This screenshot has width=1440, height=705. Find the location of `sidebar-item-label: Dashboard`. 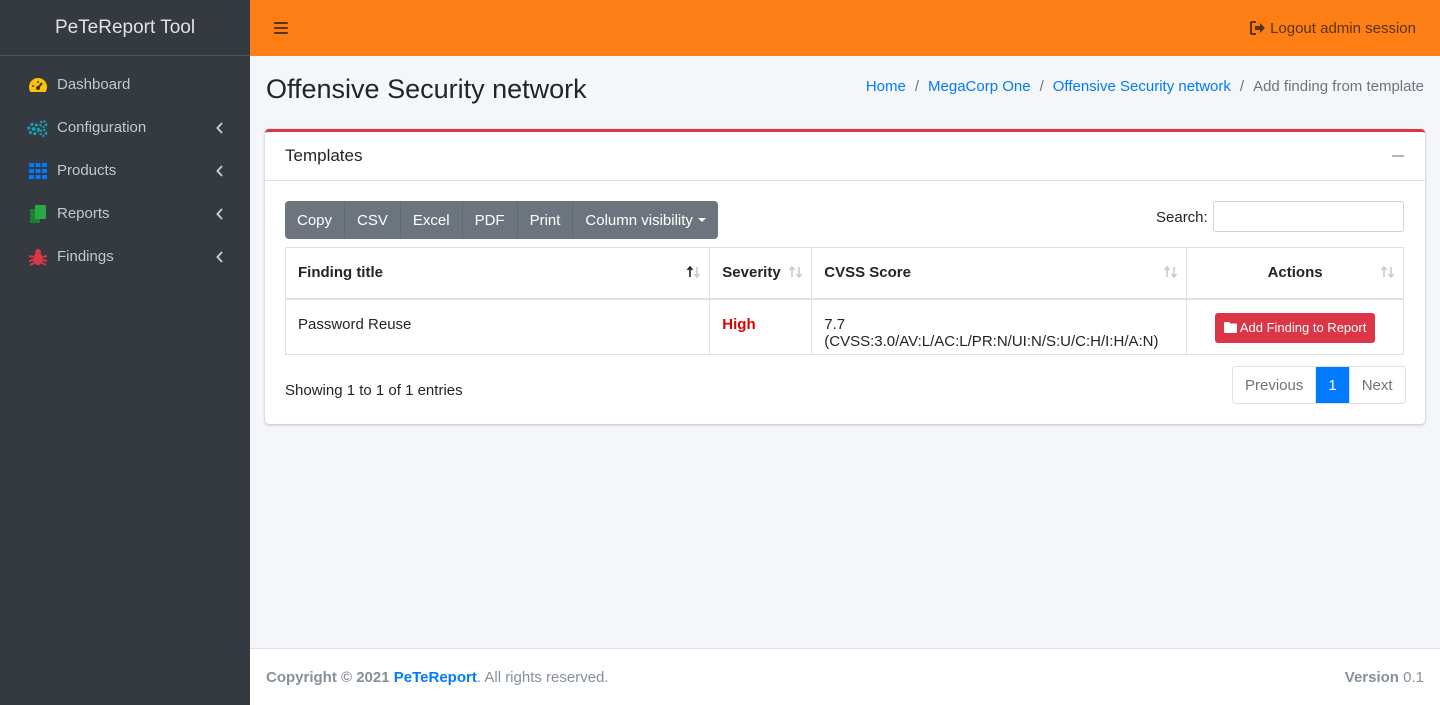

sidebar-item-label: Dashboard is located at coordinates (94, 84).